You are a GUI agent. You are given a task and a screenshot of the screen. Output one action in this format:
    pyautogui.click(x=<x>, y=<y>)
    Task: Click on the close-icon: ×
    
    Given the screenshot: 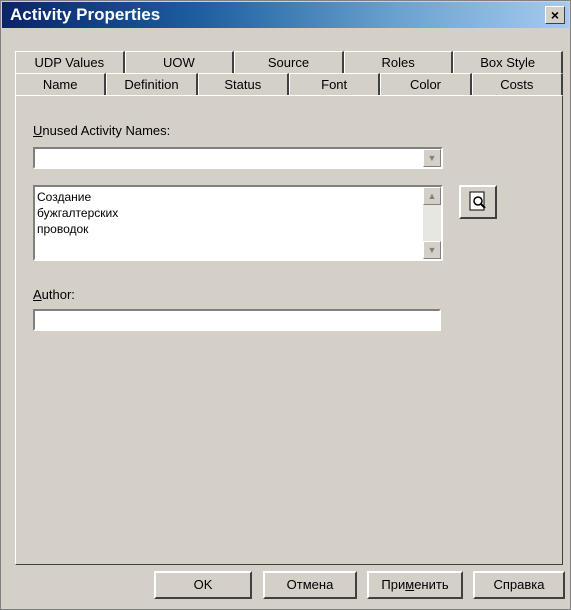 What is the action you would take?
    pyautogui.click(x=555, y=15)
    